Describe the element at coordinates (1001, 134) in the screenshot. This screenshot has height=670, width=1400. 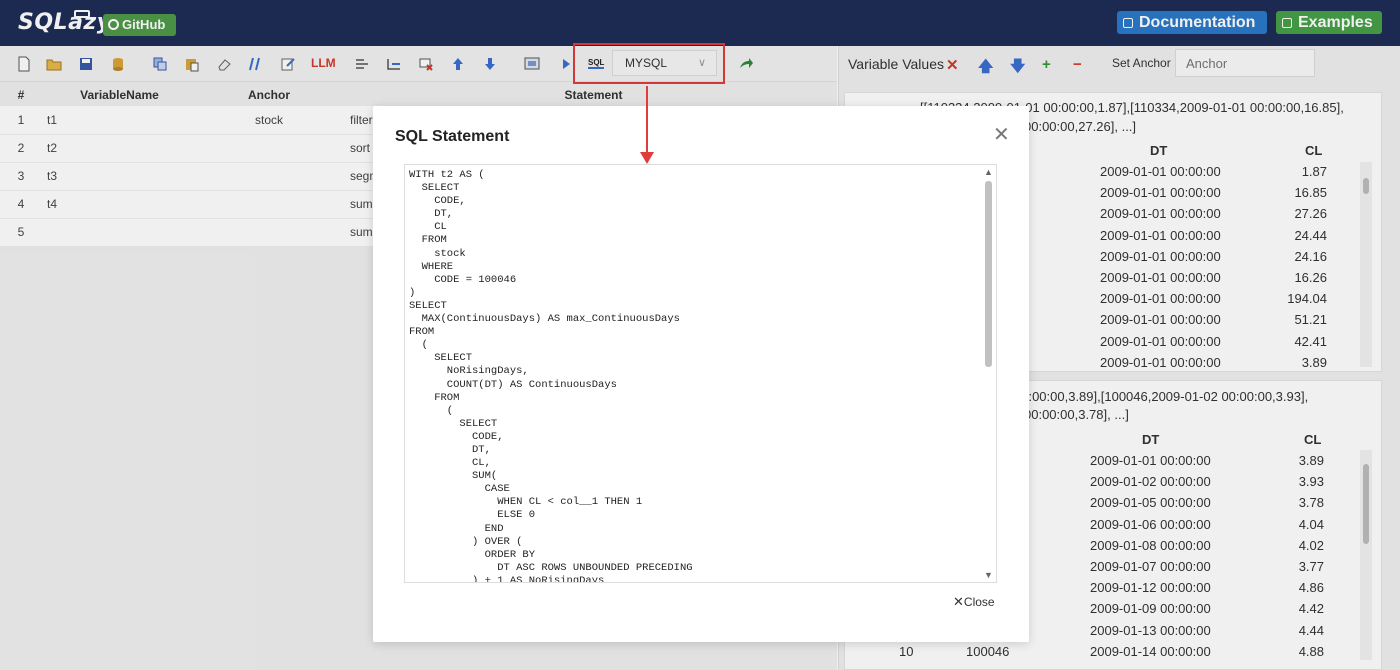
I see `close-icon: ✕` at that location.